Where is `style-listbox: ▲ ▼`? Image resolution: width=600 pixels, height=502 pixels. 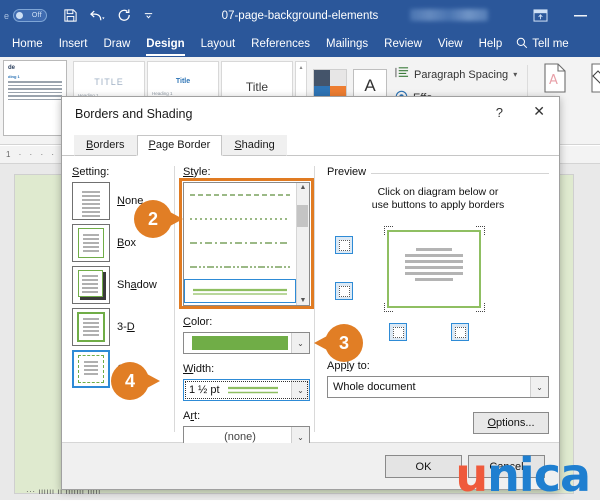
style-listbox: ▲ ▼ is located at coordinates (246, 244).